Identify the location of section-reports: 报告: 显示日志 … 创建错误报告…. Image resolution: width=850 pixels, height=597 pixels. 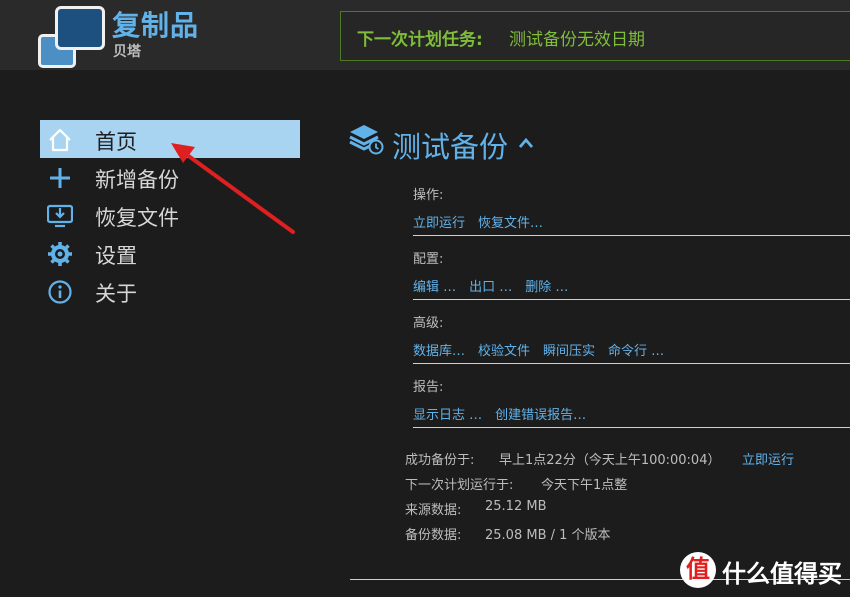
(631, 402).